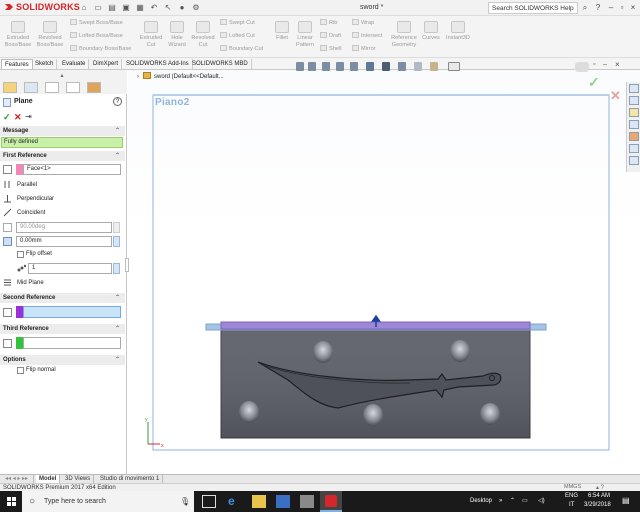 This screenshot has width=640, height=514. Describe the element at coordinates (196, 8) in the screenshot. I see `options-icon: ⚙` at that location.